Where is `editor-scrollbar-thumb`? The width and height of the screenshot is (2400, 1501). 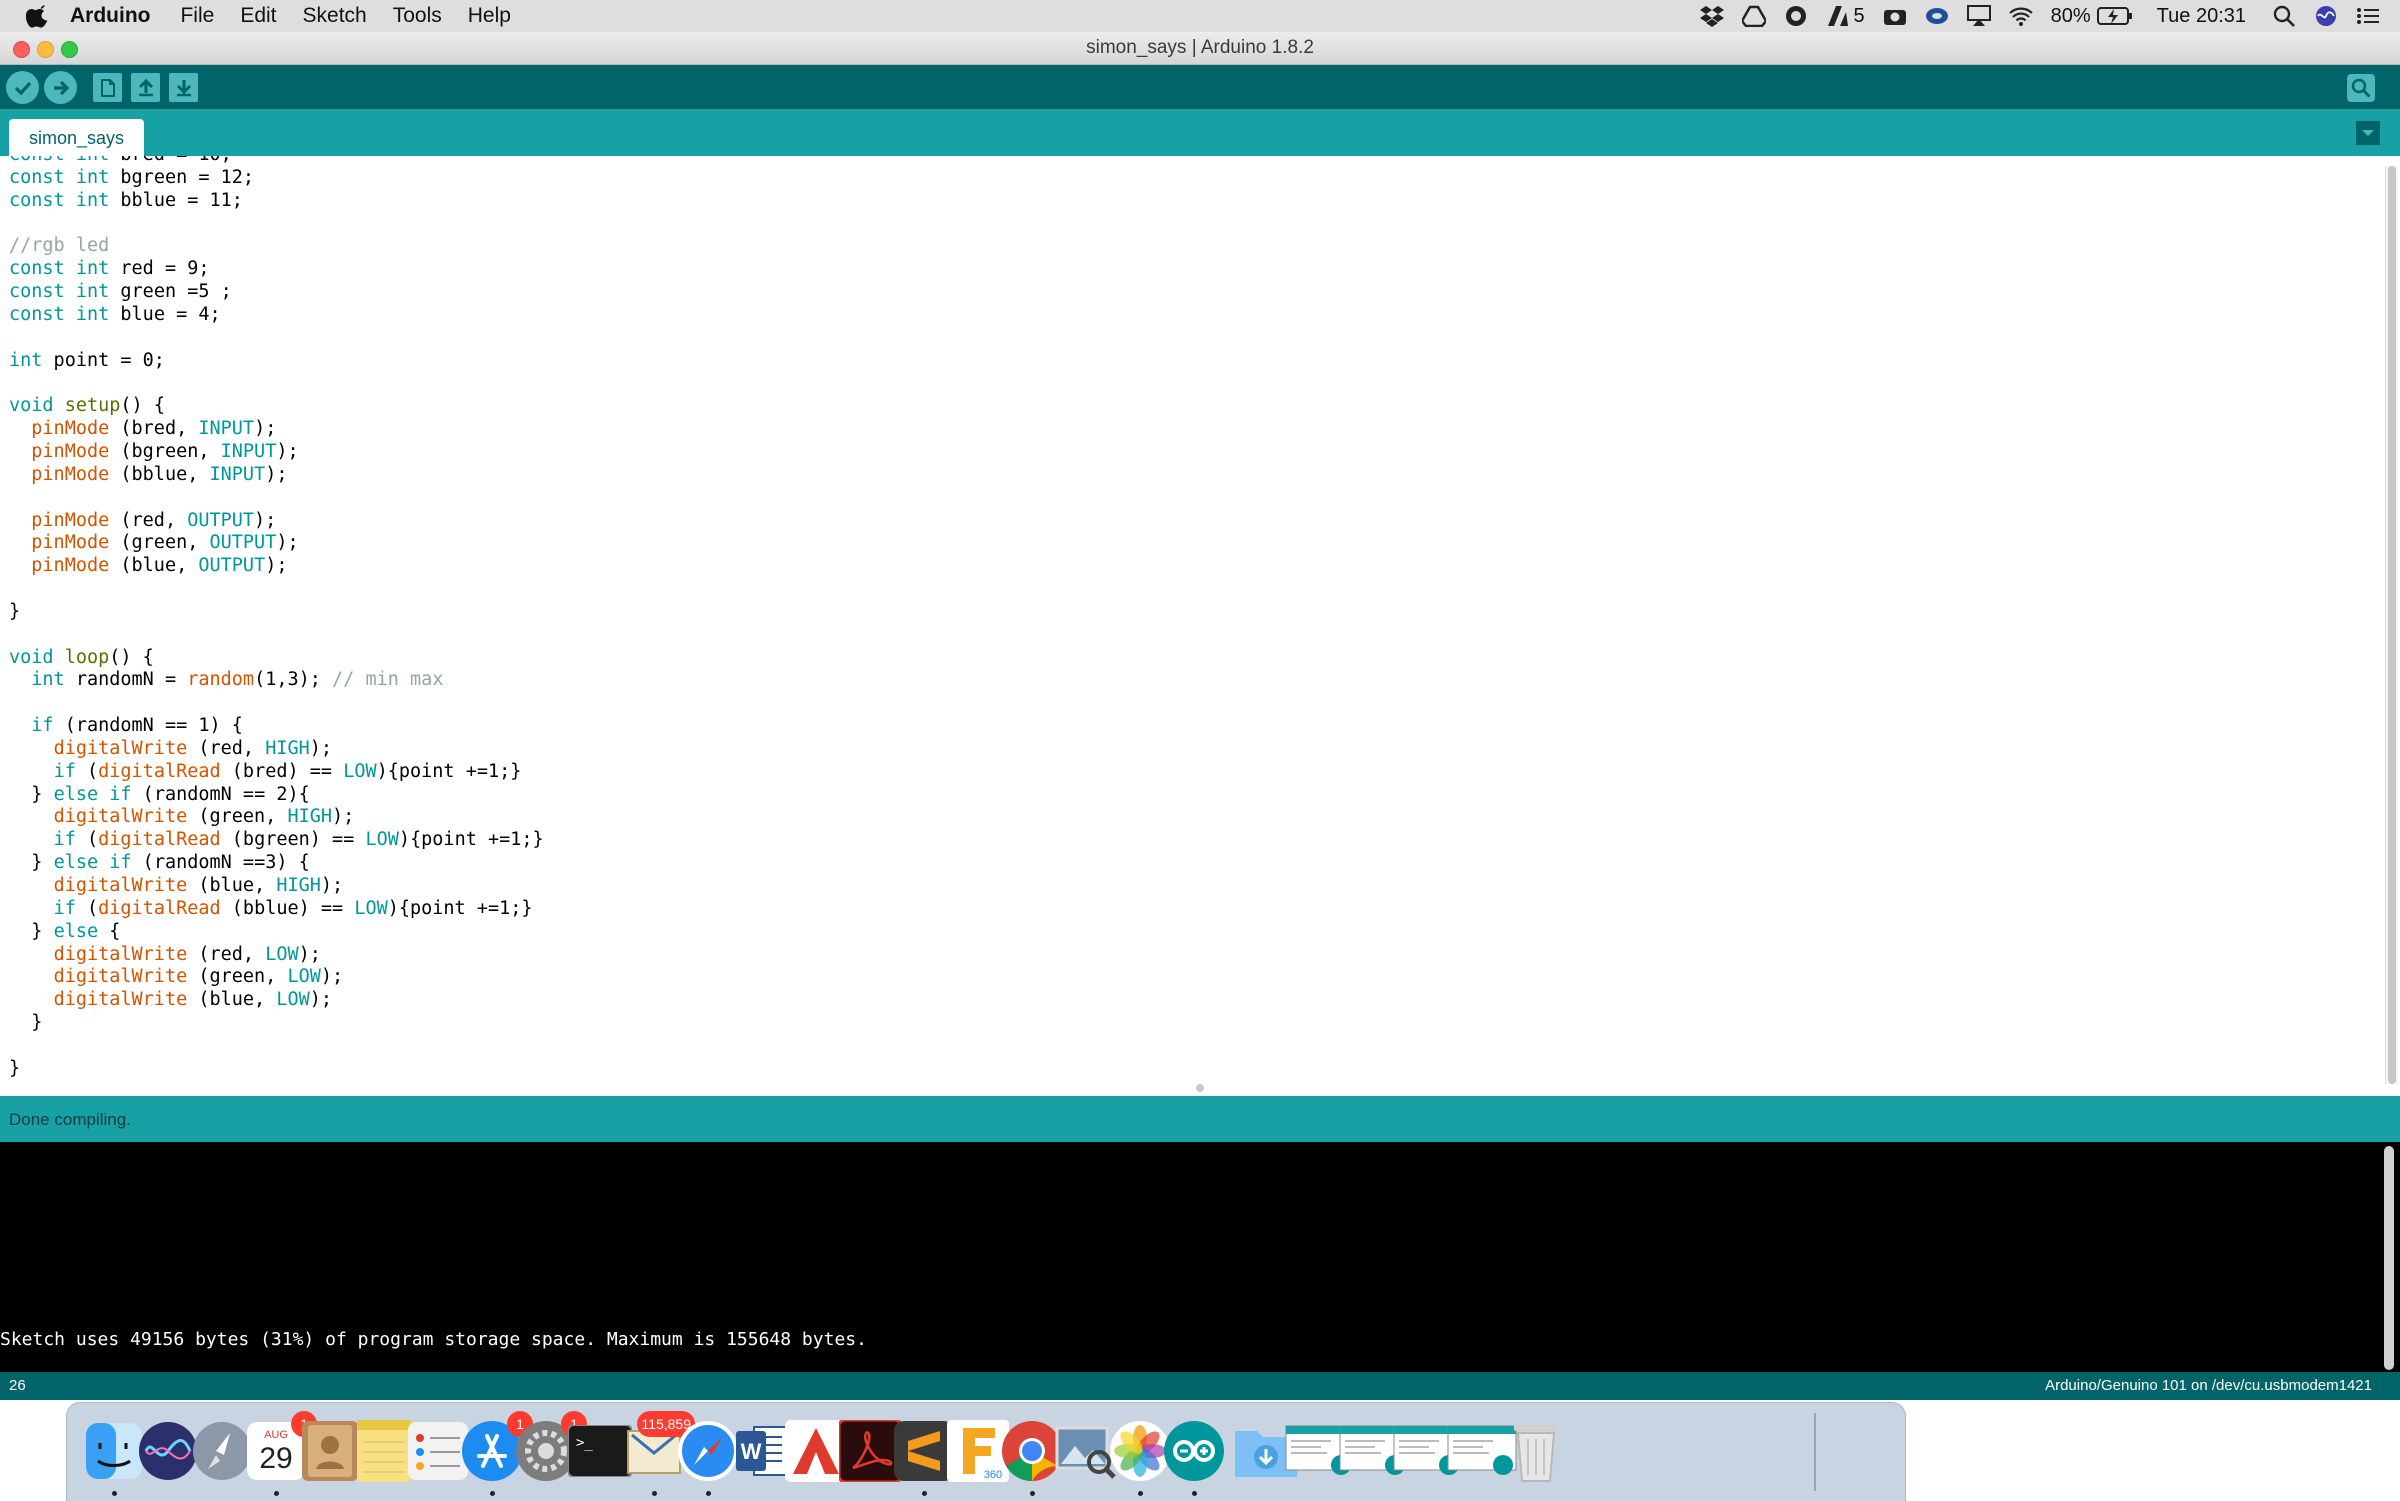 editor-scrollbar-thumb is located at coordinates (2392, 625).